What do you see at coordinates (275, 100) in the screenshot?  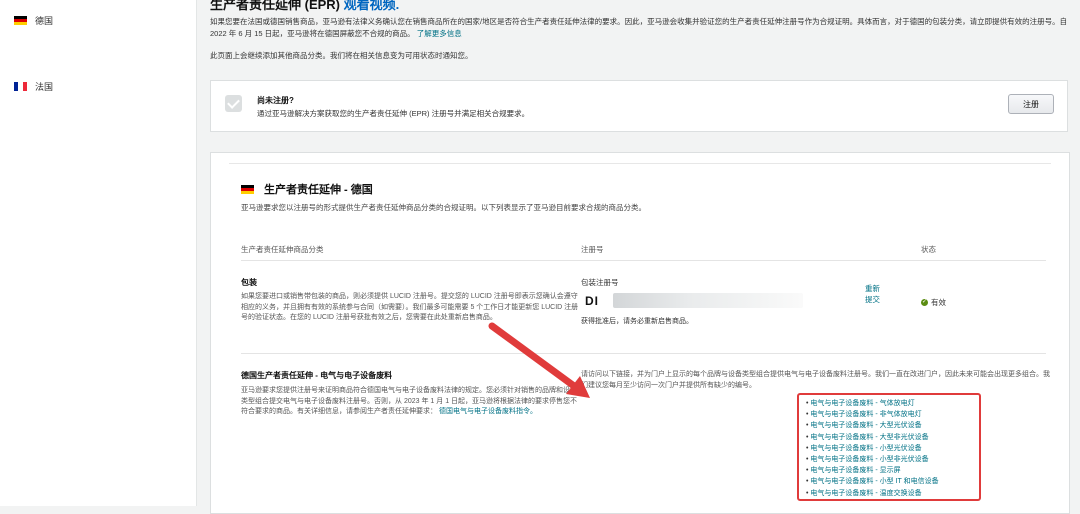 I see `register-title: 尚未注册?` at bounding box center [275, 100].